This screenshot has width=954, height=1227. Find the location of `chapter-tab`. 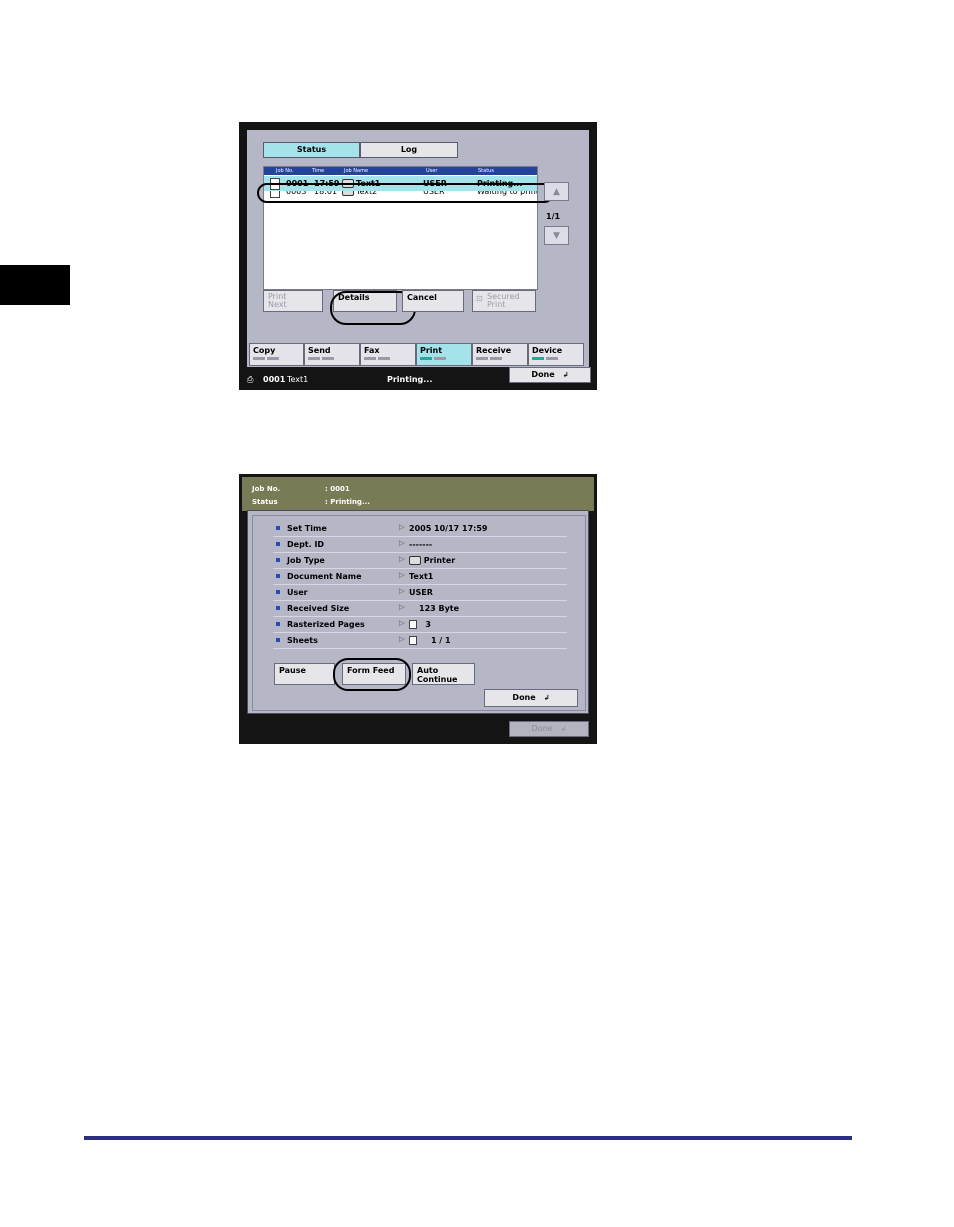

chapter-tab is located at coordinates (35, 285).